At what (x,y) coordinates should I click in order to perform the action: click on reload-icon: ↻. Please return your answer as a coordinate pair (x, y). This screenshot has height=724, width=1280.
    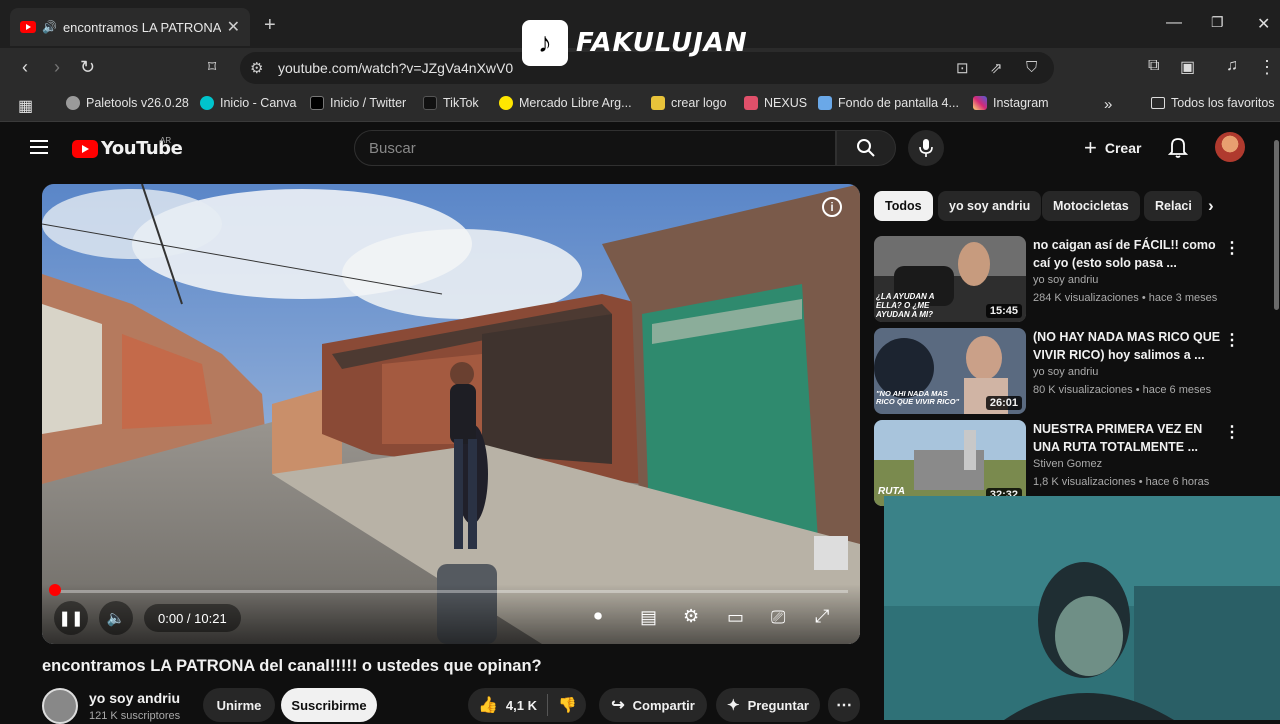
    Looking at the image, I should click on (87, 67).